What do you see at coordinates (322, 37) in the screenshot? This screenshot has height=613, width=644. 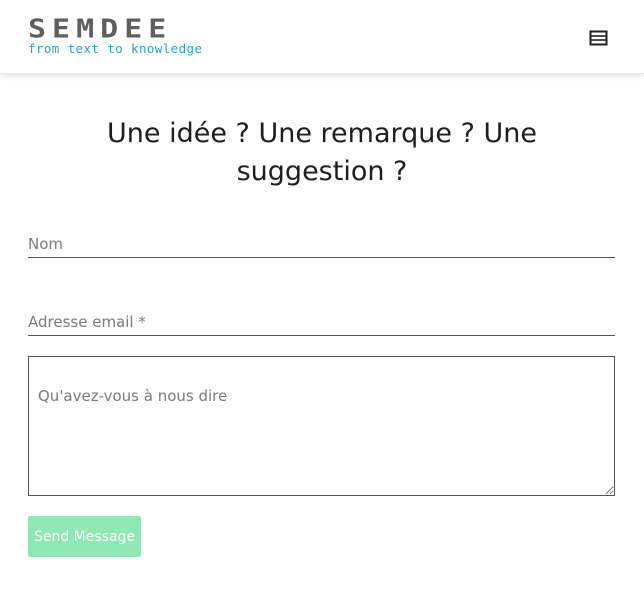 I see `site-header: SEMDEE from text to knowledge` at bounding box center [322, 37].